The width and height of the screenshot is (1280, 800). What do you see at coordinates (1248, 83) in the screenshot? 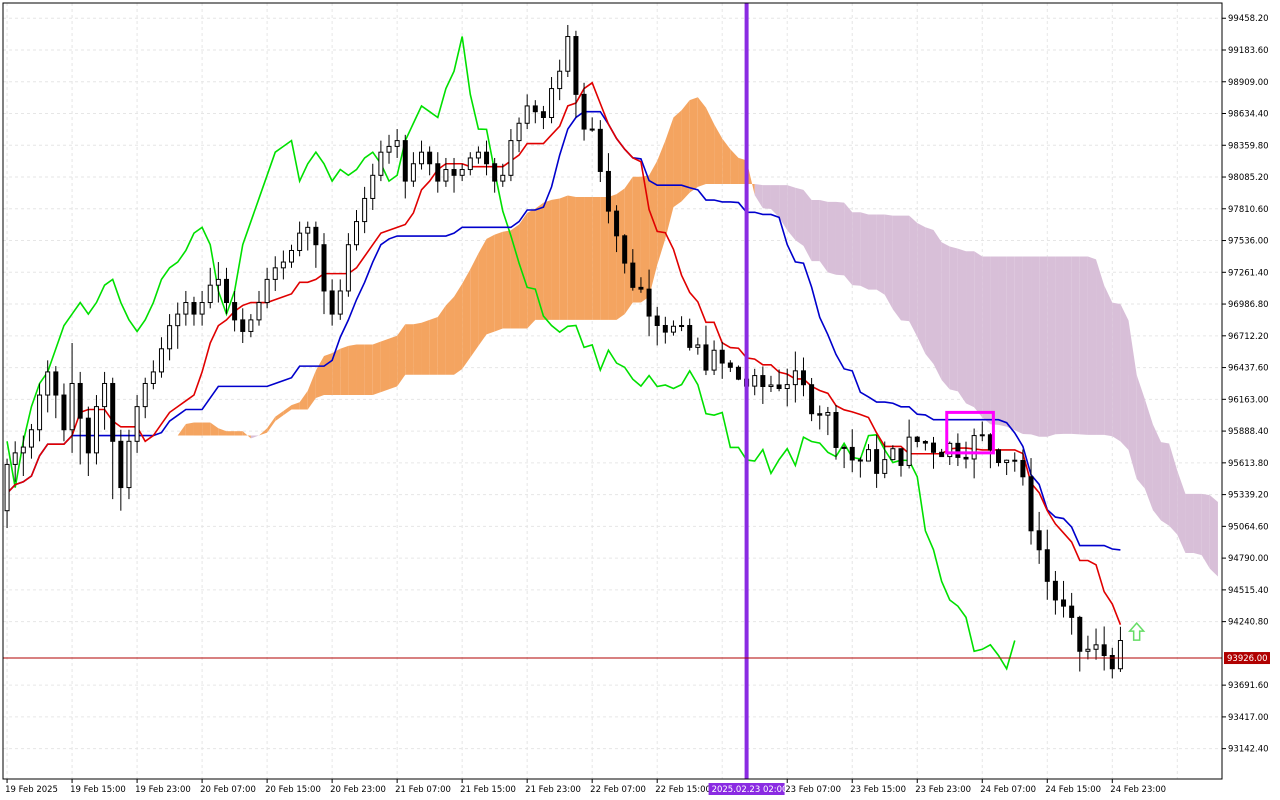
I see `y-tick-label: 98909.00` at bounding box center [1248, 83].